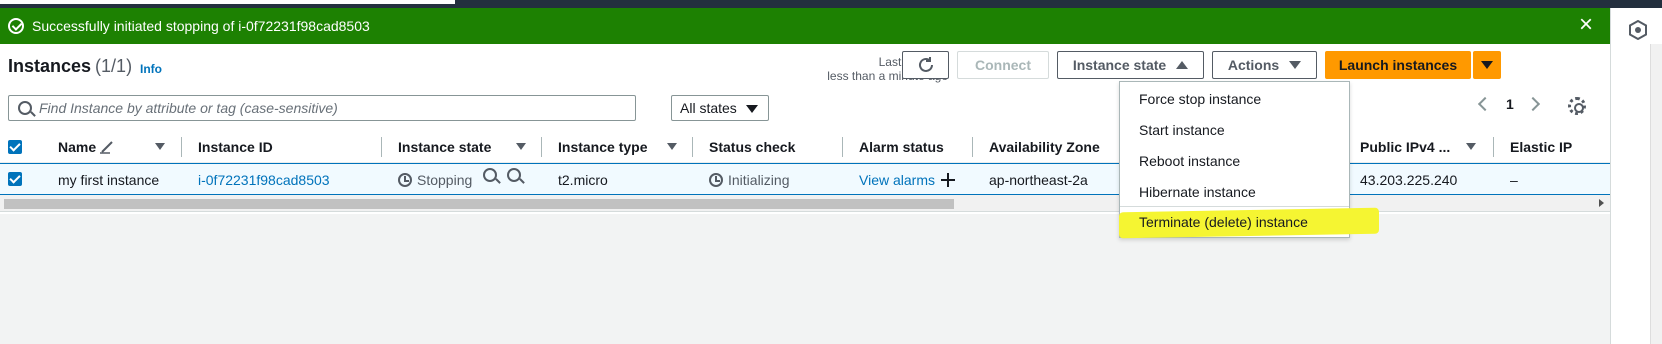 Image resolution: width=1662 pixels, height=344 pixels. I want to click on elastic-ip-value: –, so click(1514, 180).